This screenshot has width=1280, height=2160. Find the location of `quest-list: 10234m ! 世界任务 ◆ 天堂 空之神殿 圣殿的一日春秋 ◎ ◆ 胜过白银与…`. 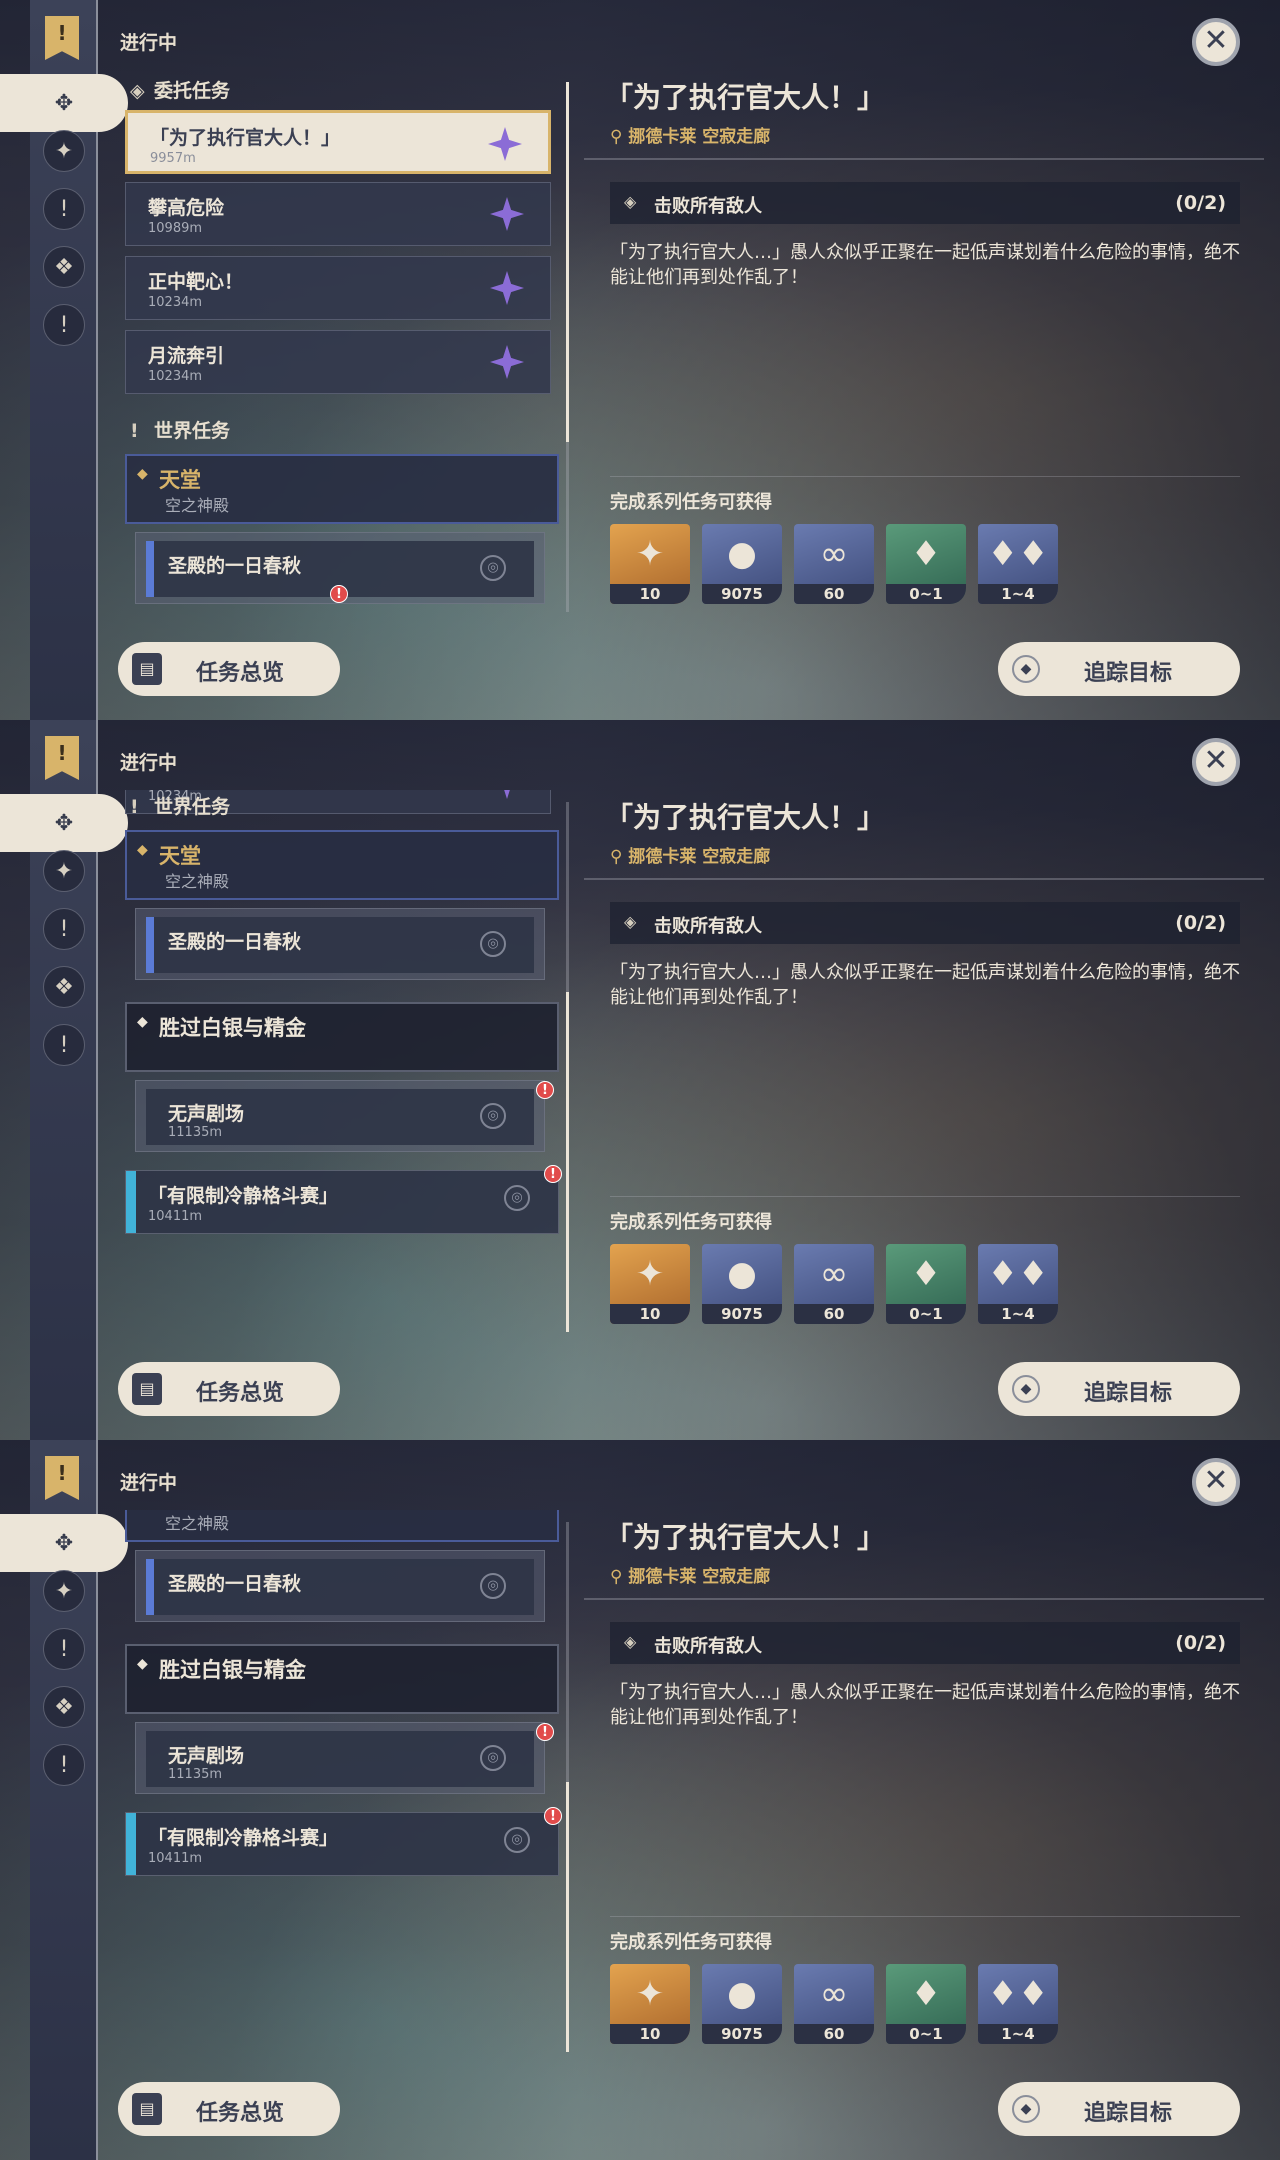

quest-list: 10234m ! 世界任务 ◆ 天堂 空之神殿 圣殿的一日春秋 ◎ ◆ 胜过白银与… is located at coordinates (345, 1063).